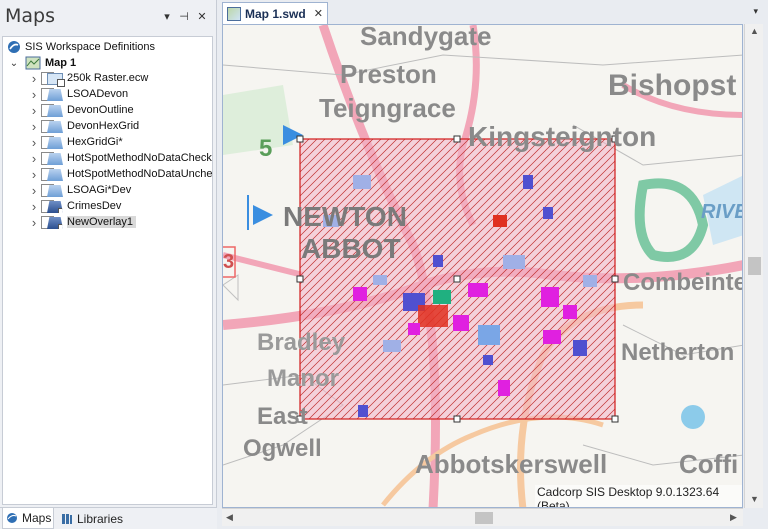 The image size is (768, 529). What do you see at coordinates (56, 80) in the screenshot?
I see `raster-layer-icon` at bounding box center [56, 80].